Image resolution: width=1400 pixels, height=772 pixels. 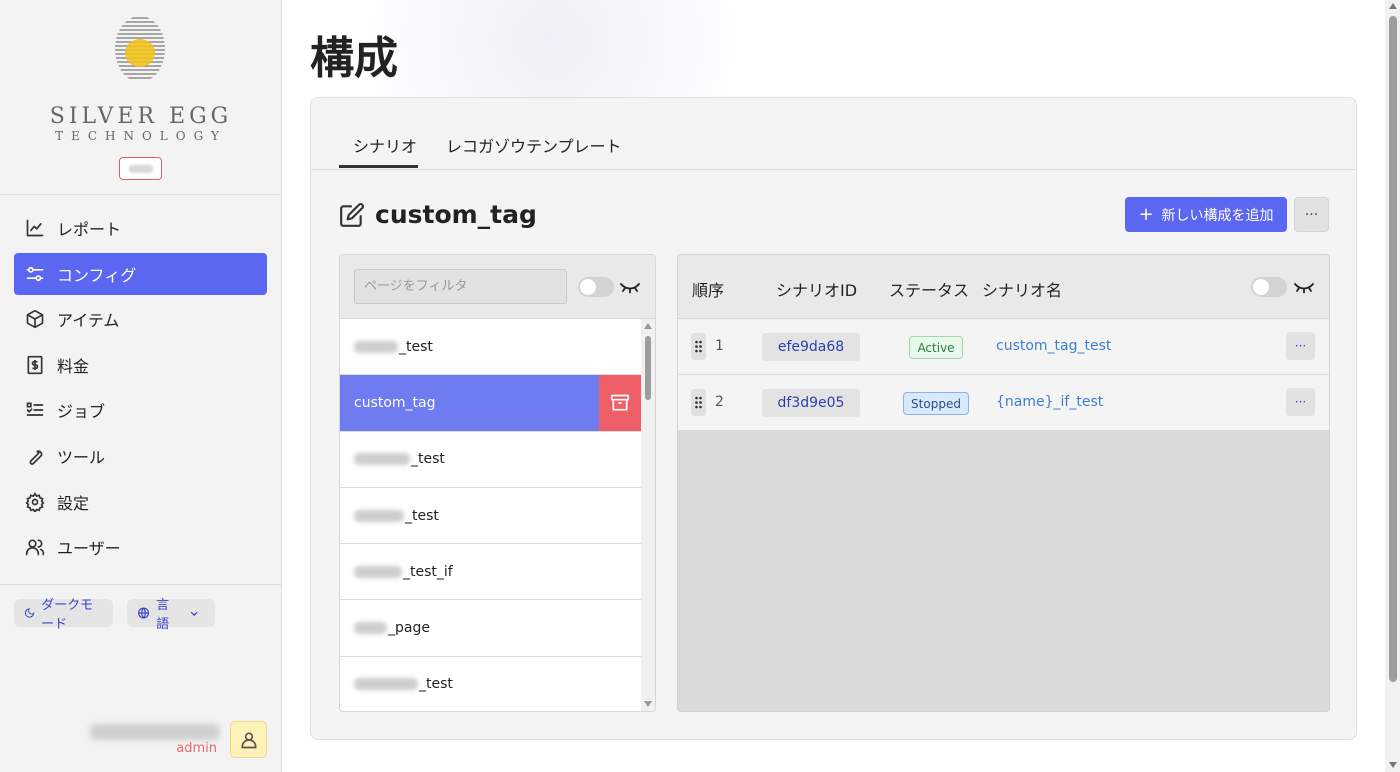 What do you see at coordinates (140, 228) in the screenshot?
I see `nav-item-report: レポート` at bounding box center [140, 228].